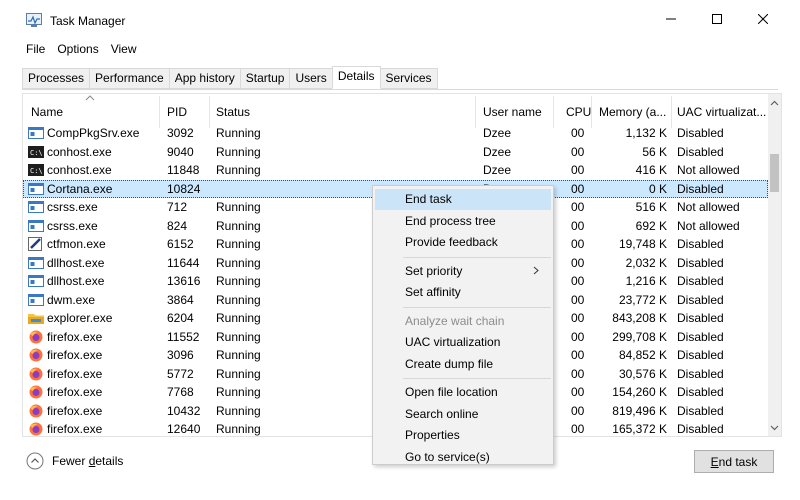 Image resolution: width=800 pixels, height=500 pixels. Describe the element at coordinates (451, 392) in the screenshot. I see `menu-item-label: Open file location` at that location.